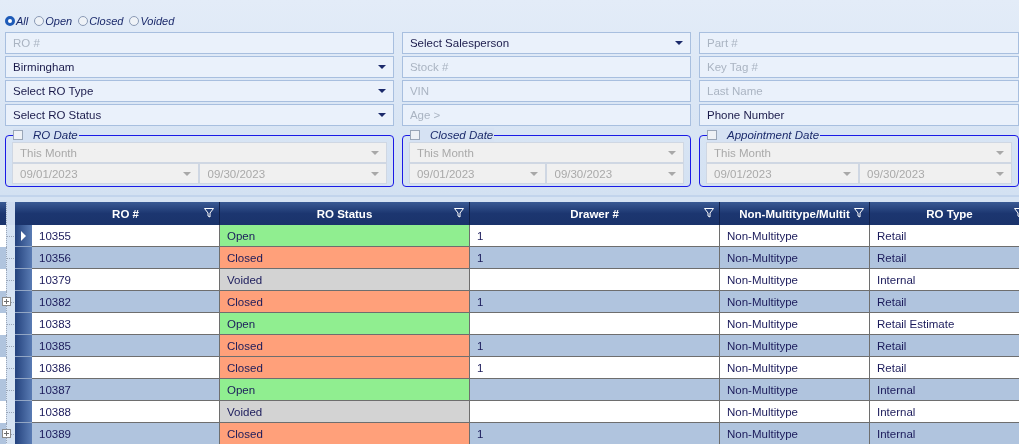  I want to click on group-title: RO Date, so click(55, 135).